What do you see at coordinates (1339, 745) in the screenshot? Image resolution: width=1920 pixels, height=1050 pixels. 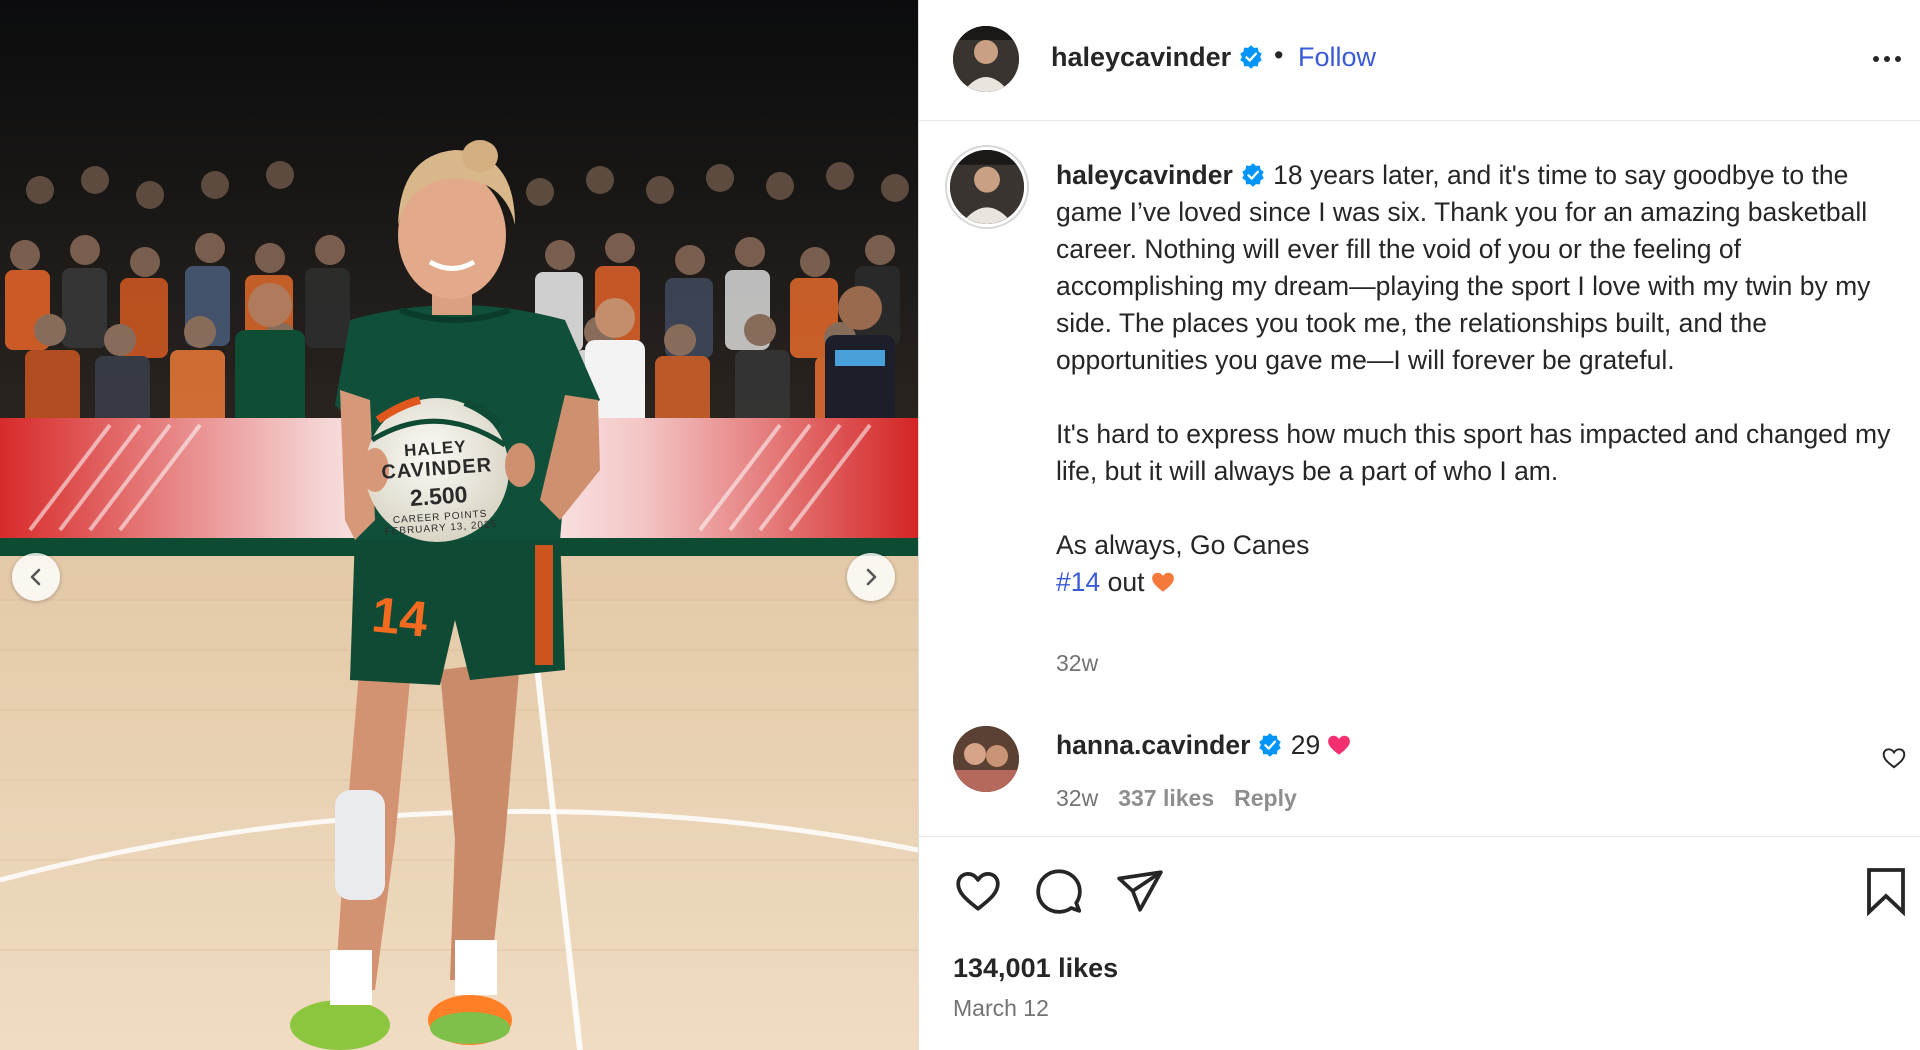 I see `pink-heart-emoji-icon` at bounding box center [1339, 745].